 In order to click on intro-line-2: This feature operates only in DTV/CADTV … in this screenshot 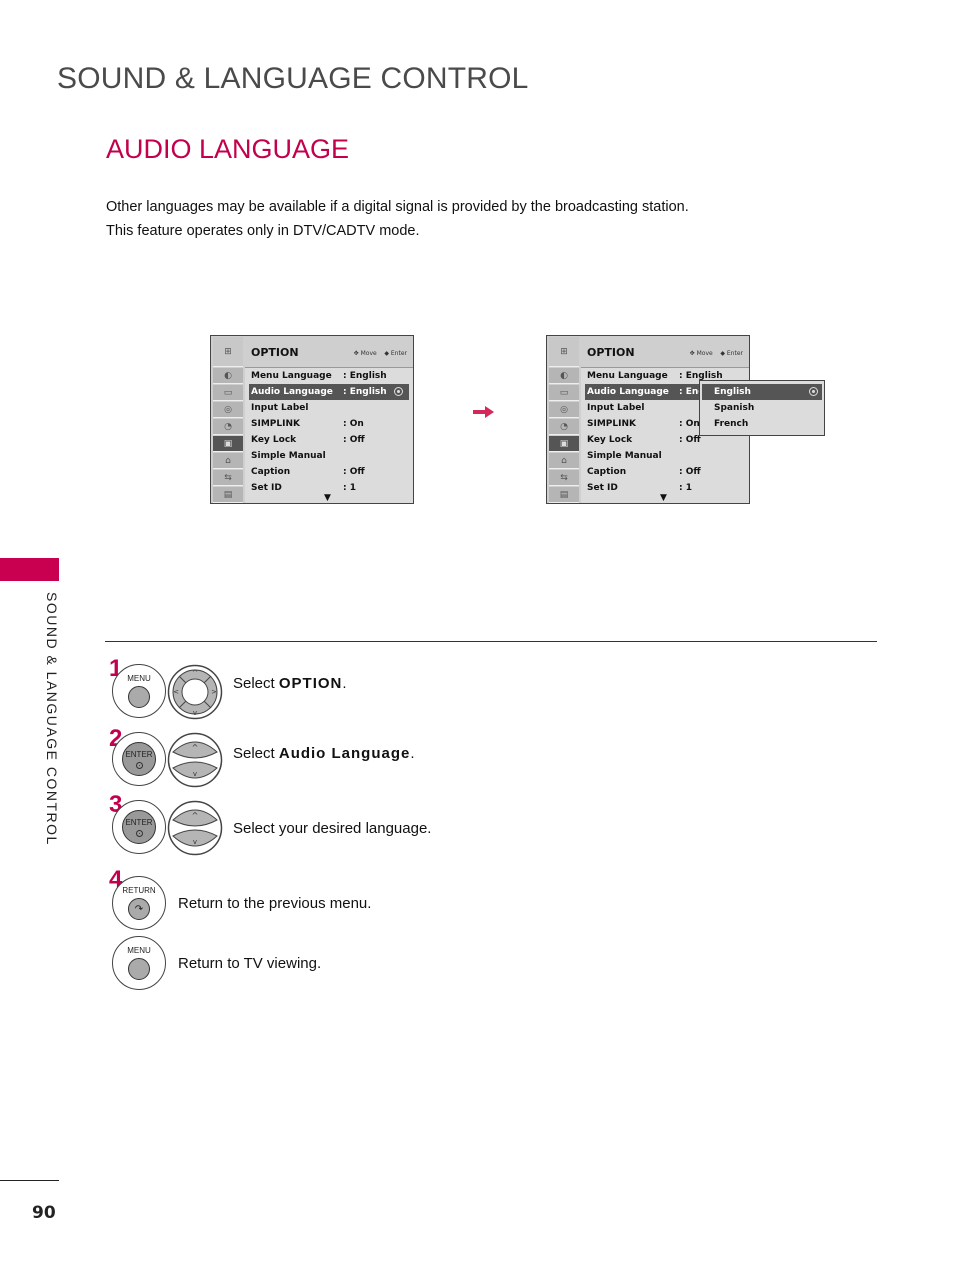, I will do `click(263, 231)`.